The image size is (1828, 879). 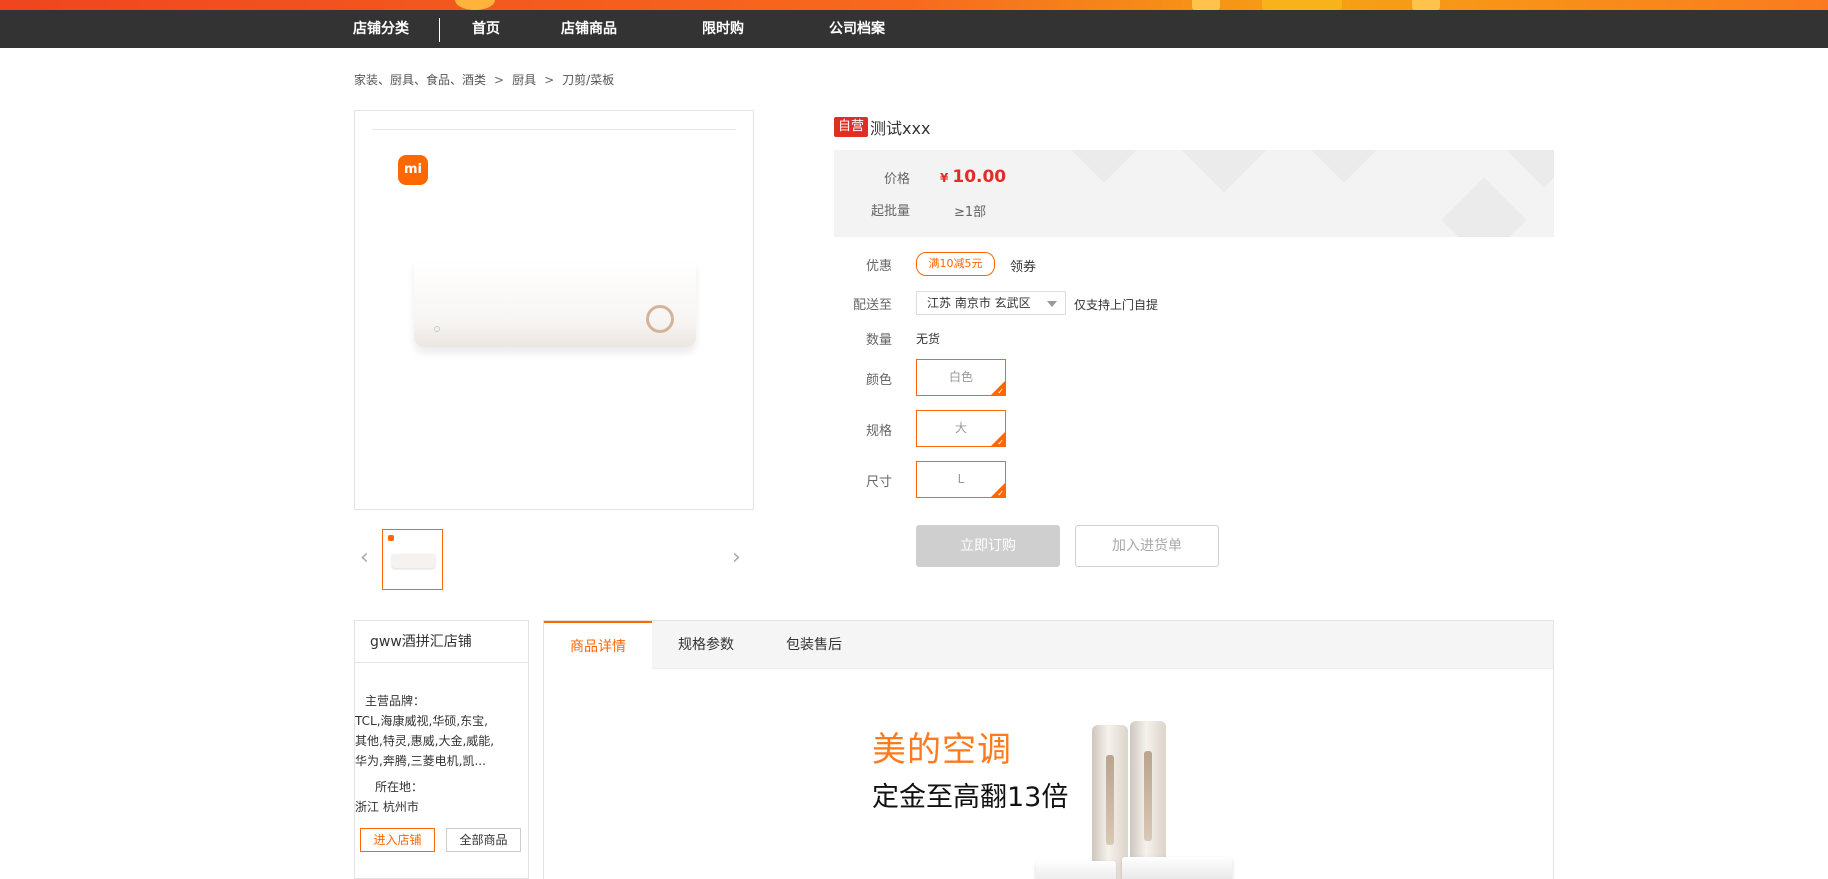 I want to click on nav-shop-category: 店铺分类, so click(x=381, y=29).